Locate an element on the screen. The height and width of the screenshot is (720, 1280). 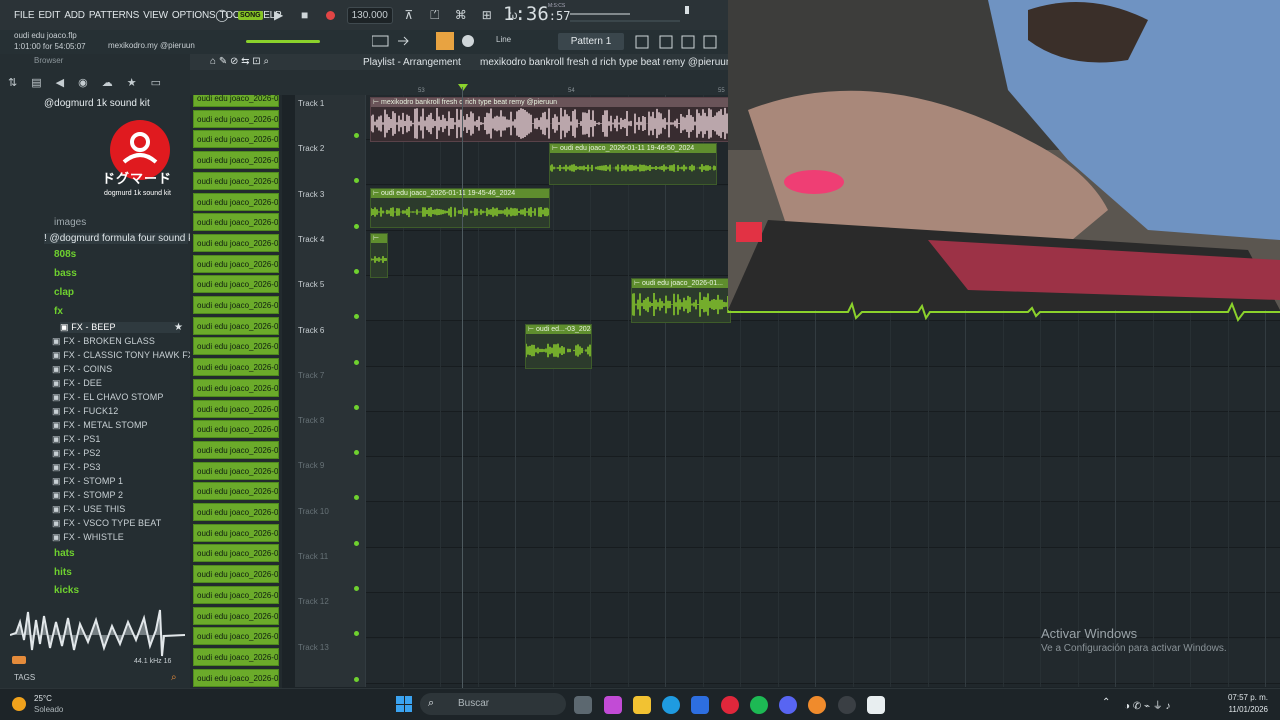
pattern-selector: Pattern 1 is located at coordinates (591, 41).